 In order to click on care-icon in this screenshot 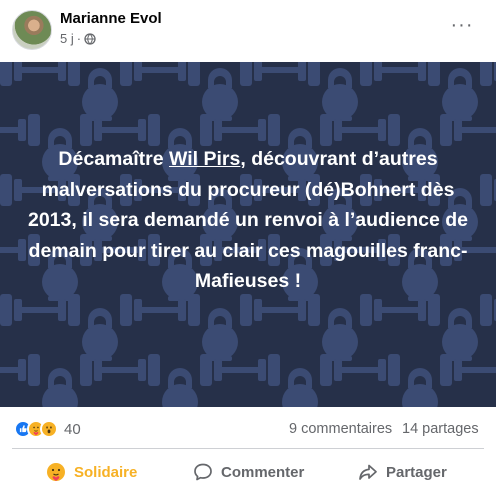, I will do `click(56, 472)`.